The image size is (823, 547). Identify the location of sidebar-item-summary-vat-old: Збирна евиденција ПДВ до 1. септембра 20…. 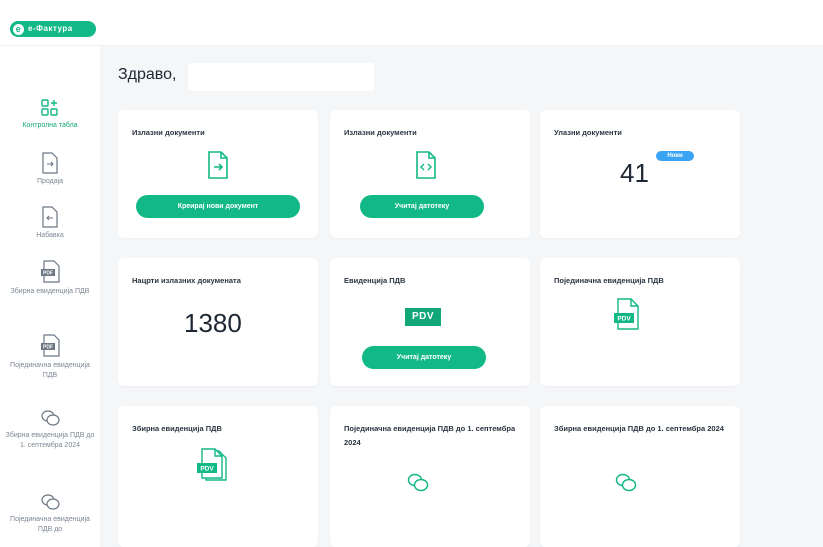
(50, 429).